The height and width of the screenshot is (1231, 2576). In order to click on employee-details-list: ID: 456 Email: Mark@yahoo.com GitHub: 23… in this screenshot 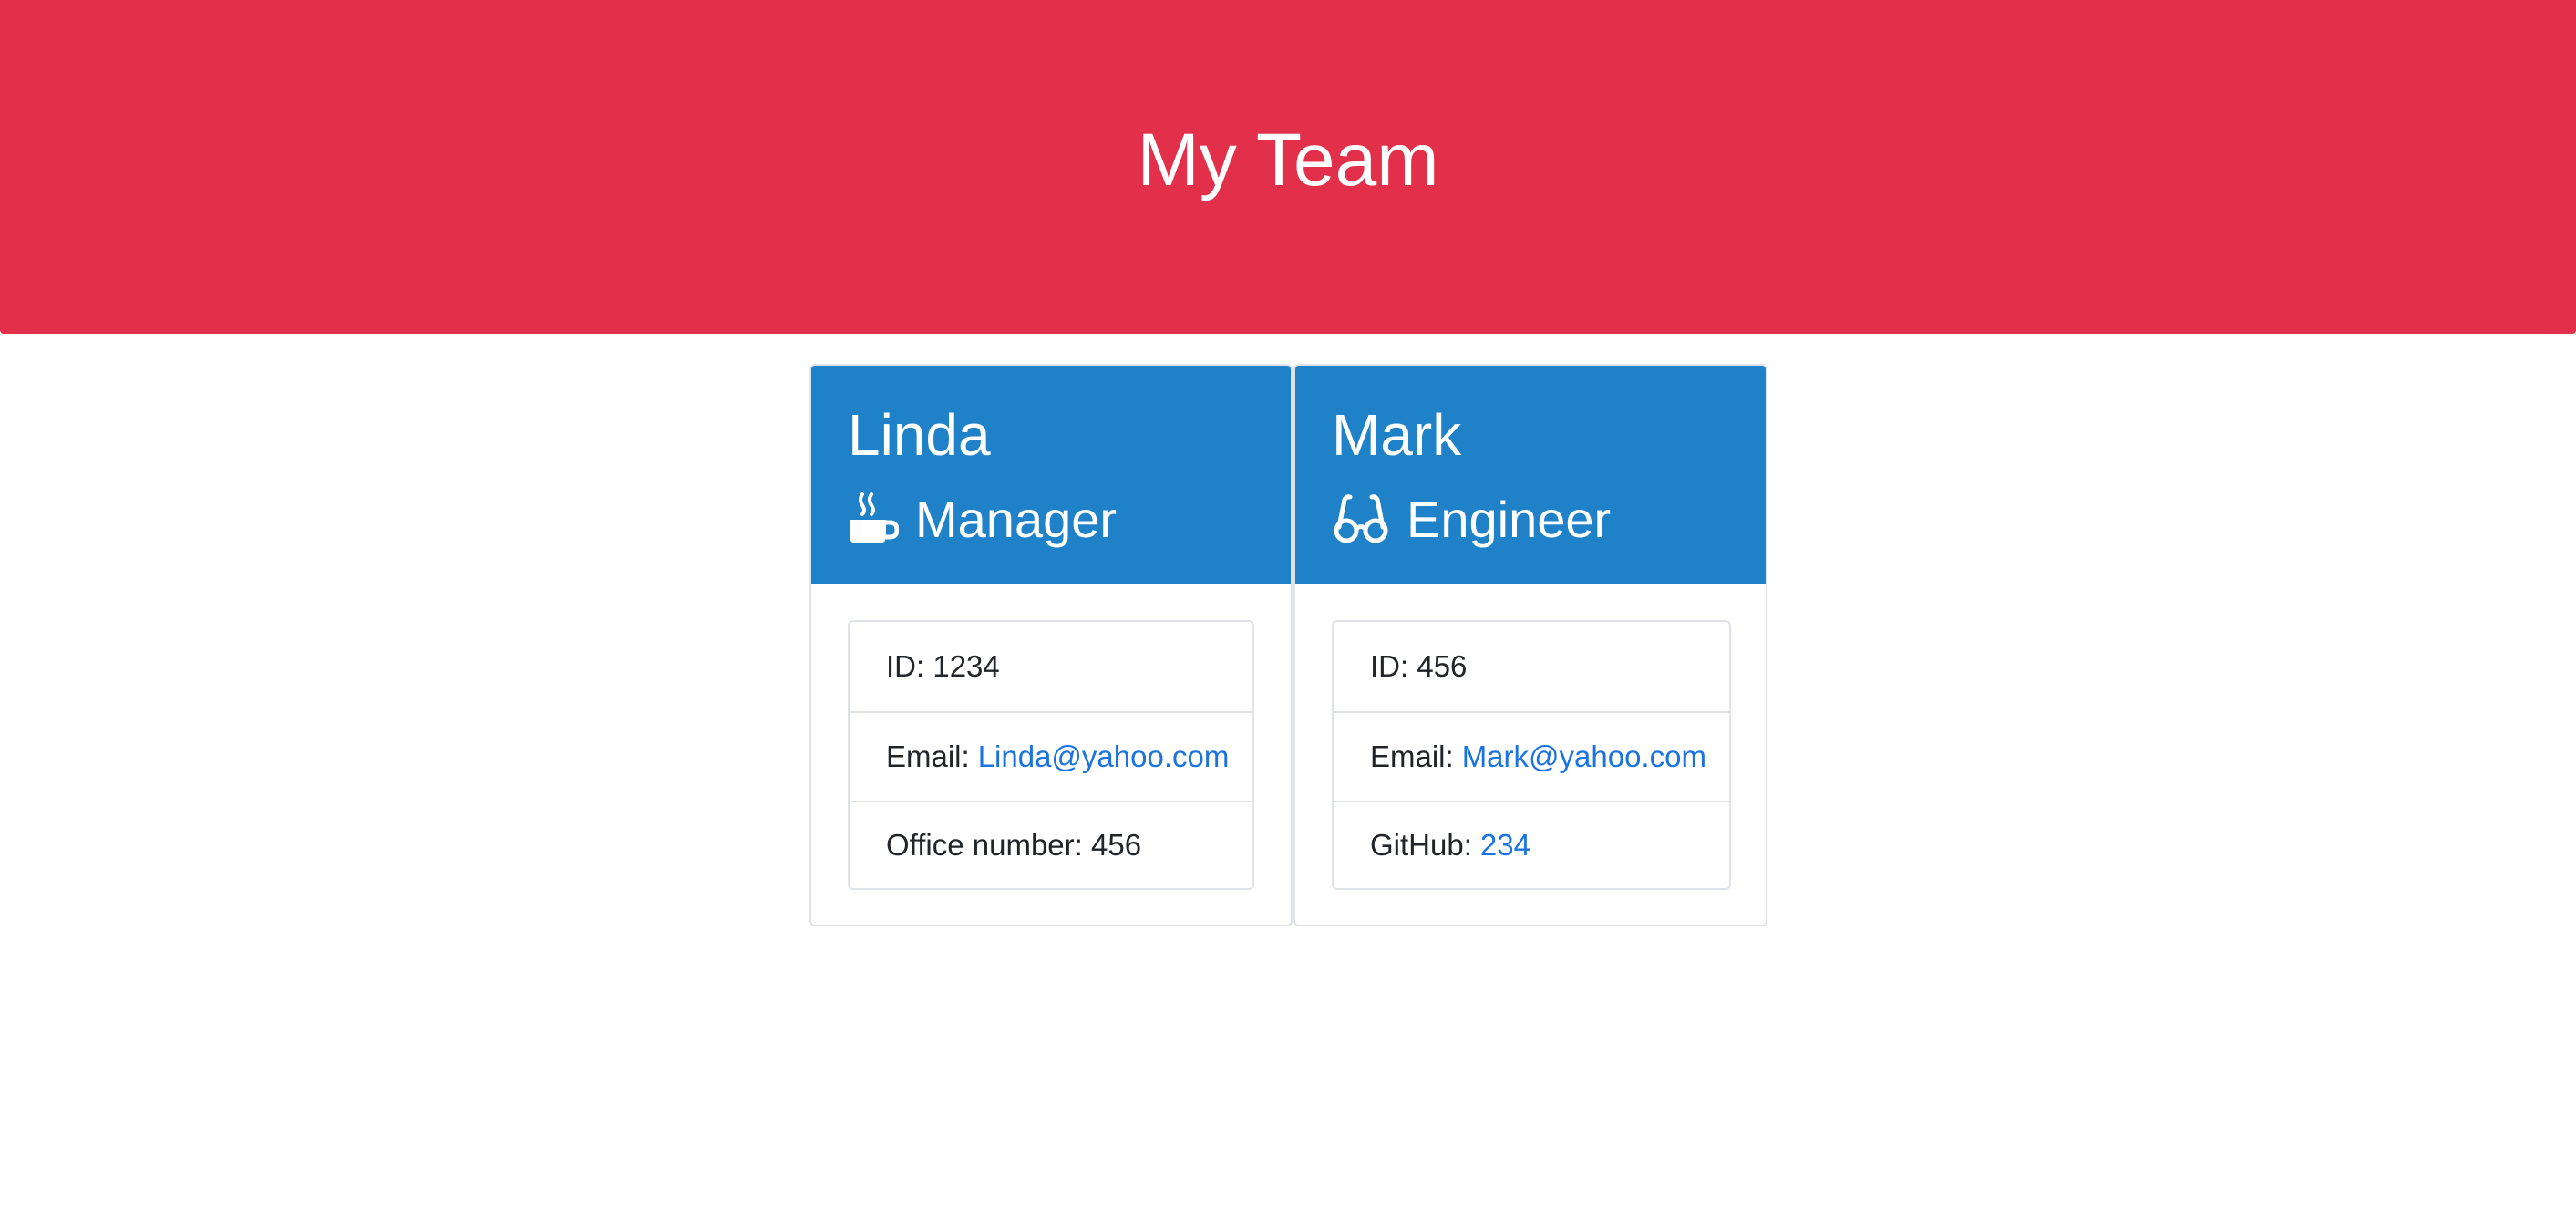, I will do `click(1531, 755)`.